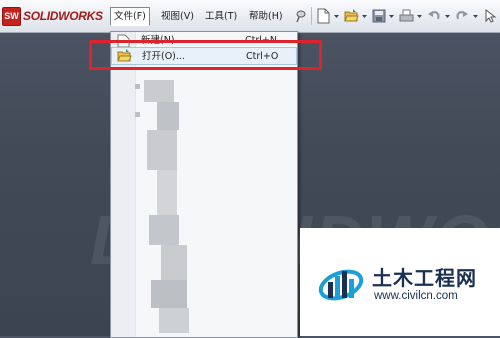 The height and width of the screenshot is (338, 500). I want to click on menu-file: 文件(F), so click(130, 16).